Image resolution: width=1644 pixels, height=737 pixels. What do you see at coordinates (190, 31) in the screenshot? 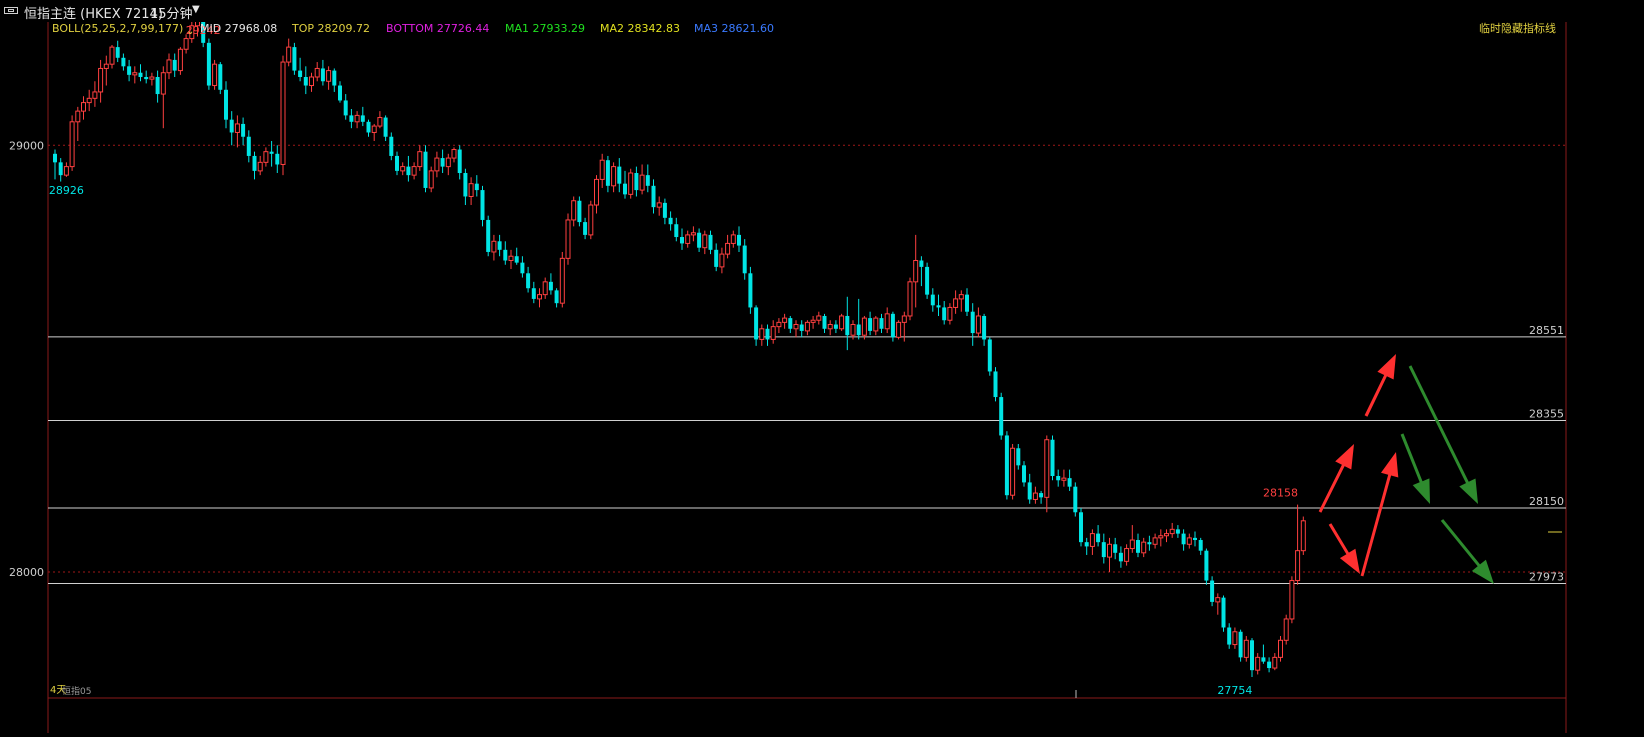
I see `boll-dropdown-icon: ⌄` at bounding box center [190, 31].